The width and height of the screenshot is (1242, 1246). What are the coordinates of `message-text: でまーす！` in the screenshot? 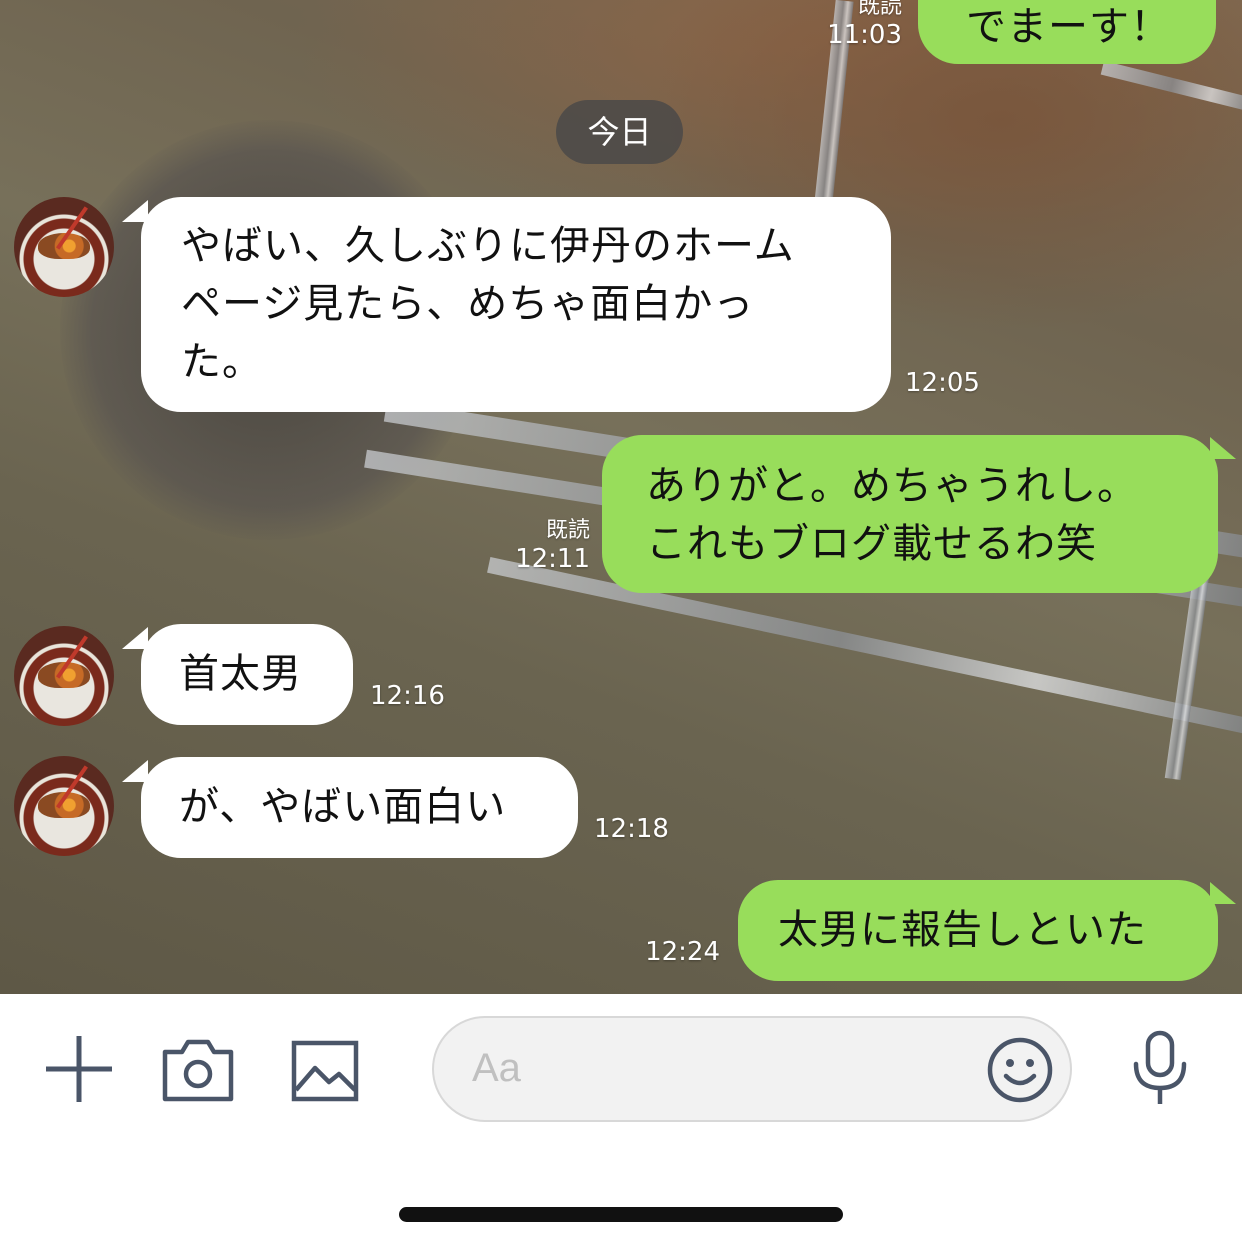 It's located at (1068, 27).